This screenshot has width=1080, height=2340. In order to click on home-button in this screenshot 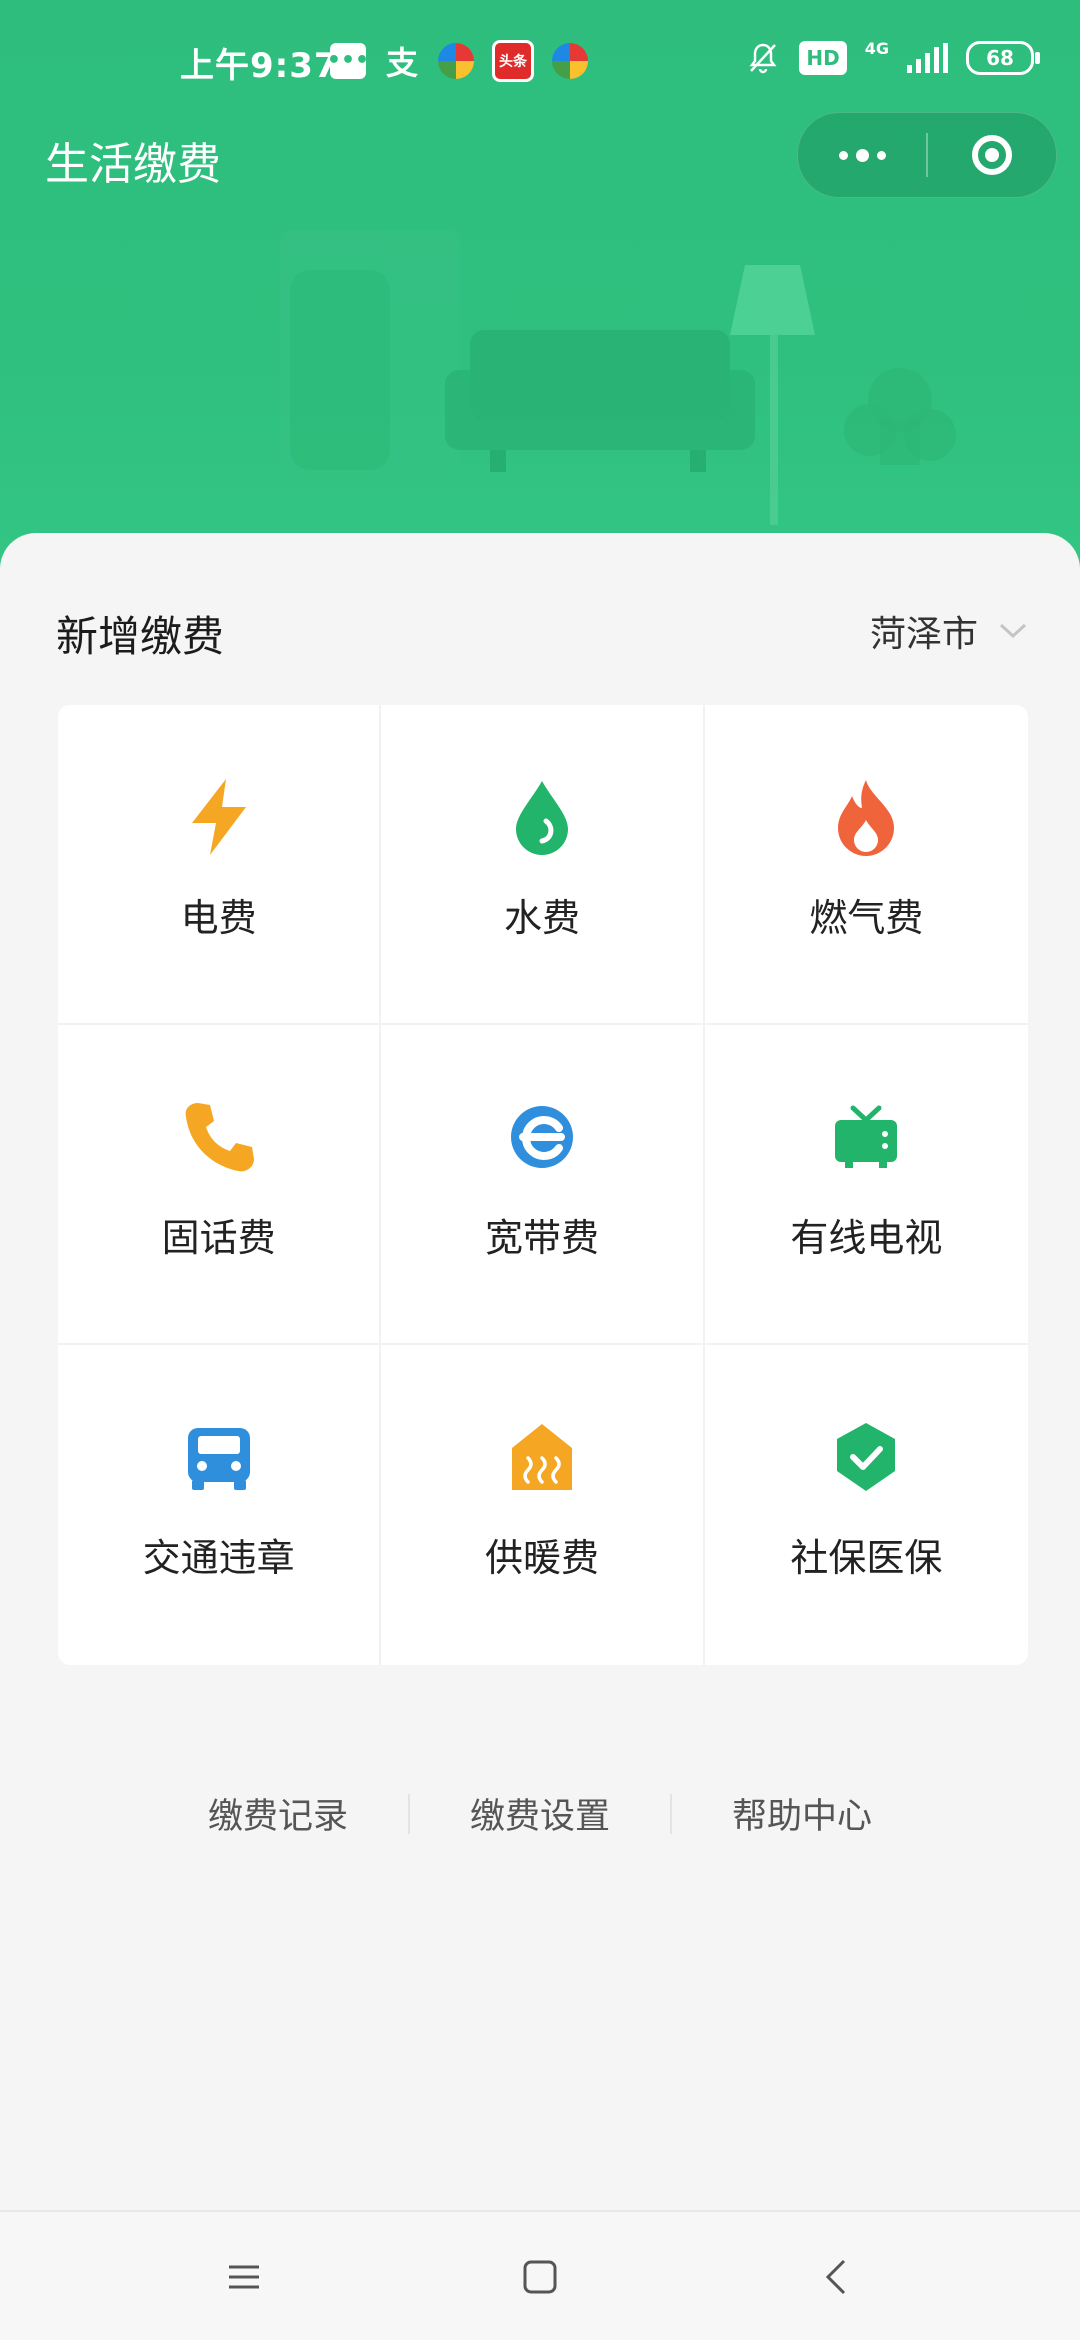, I will do `click(540, 2277)`.